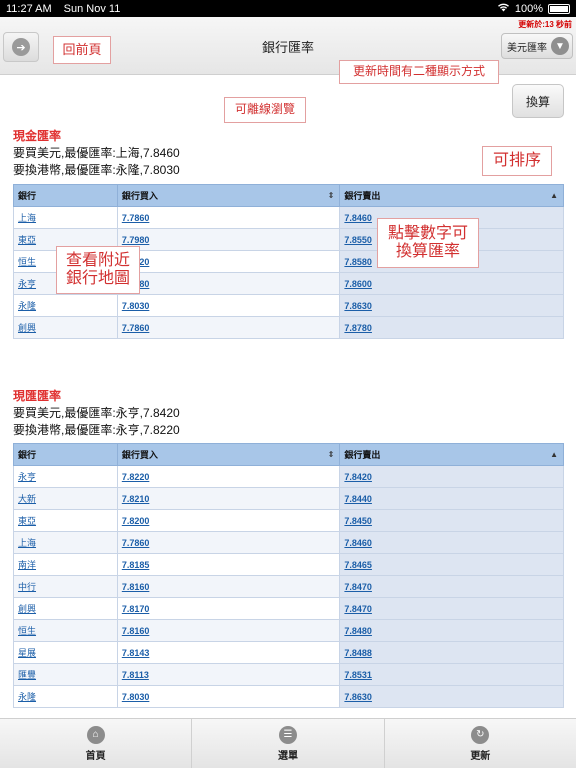 The image size is (576, 768). What do you see at coordinates (451, 283) in the screenshot?
I see `sell-rate: 7.8600` at bounding box center [451, 283].